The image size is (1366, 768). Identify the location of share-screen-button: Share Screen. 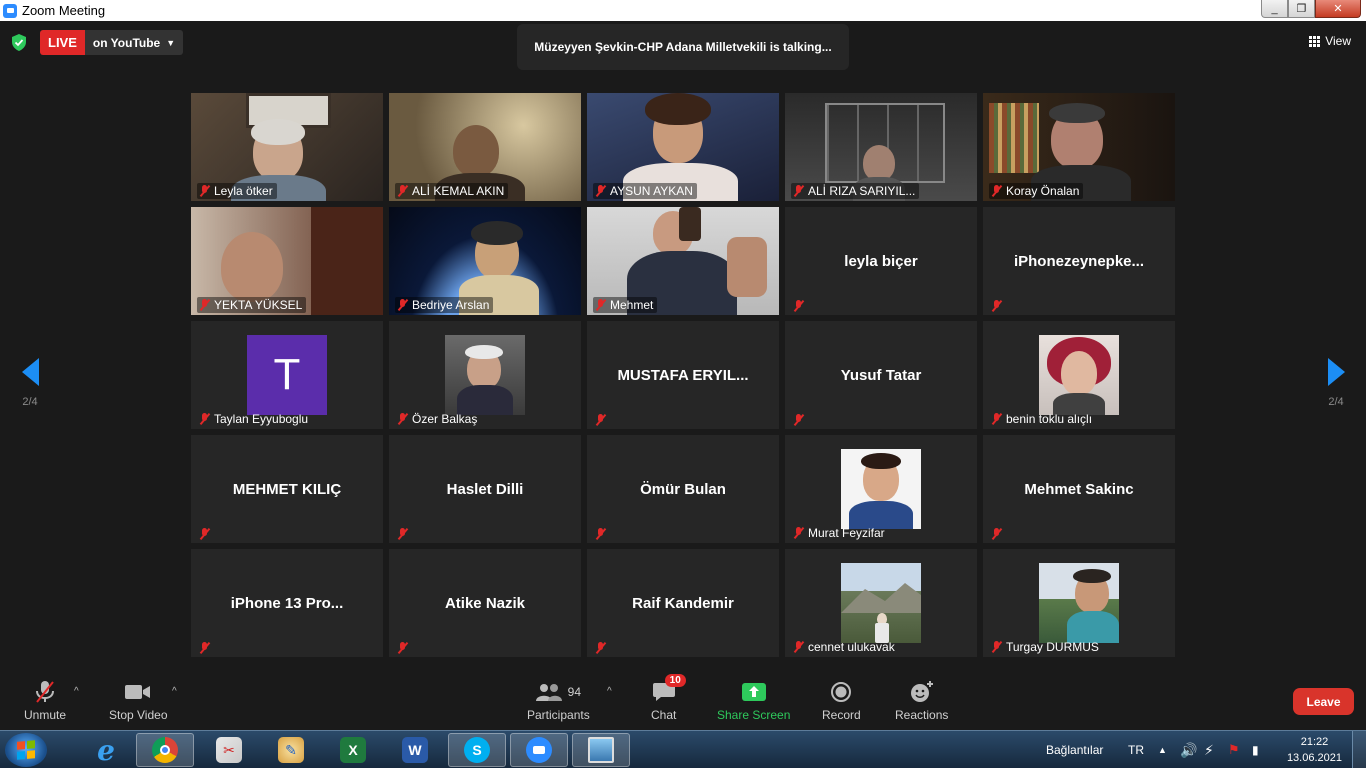
(753, 701).